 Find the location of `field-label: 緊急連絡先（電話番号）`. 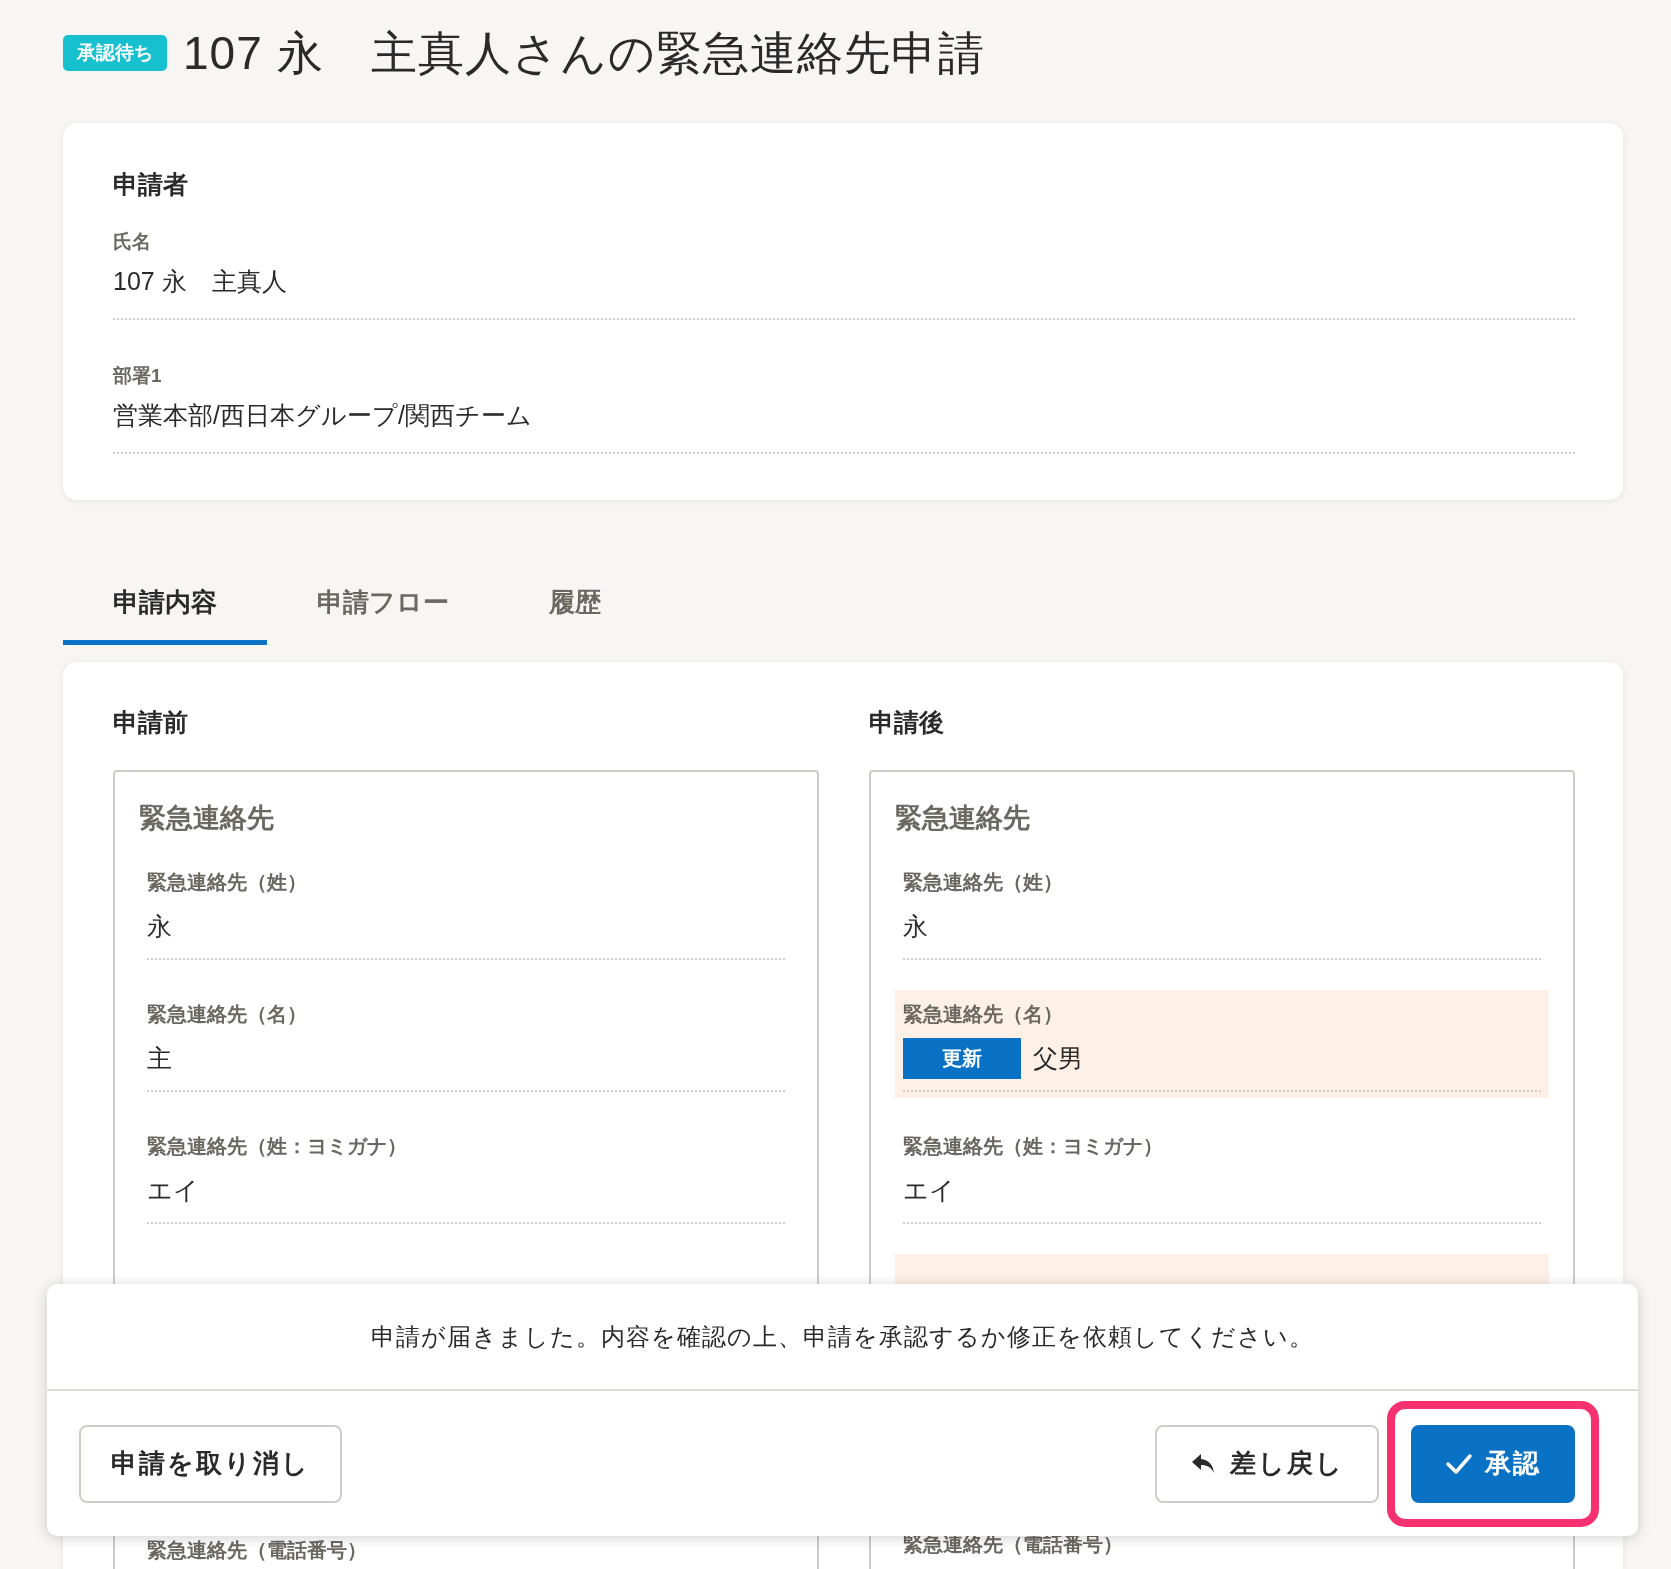

field-label: 緊急連絡先（電話番号） is located at coordinates (257, 1550).